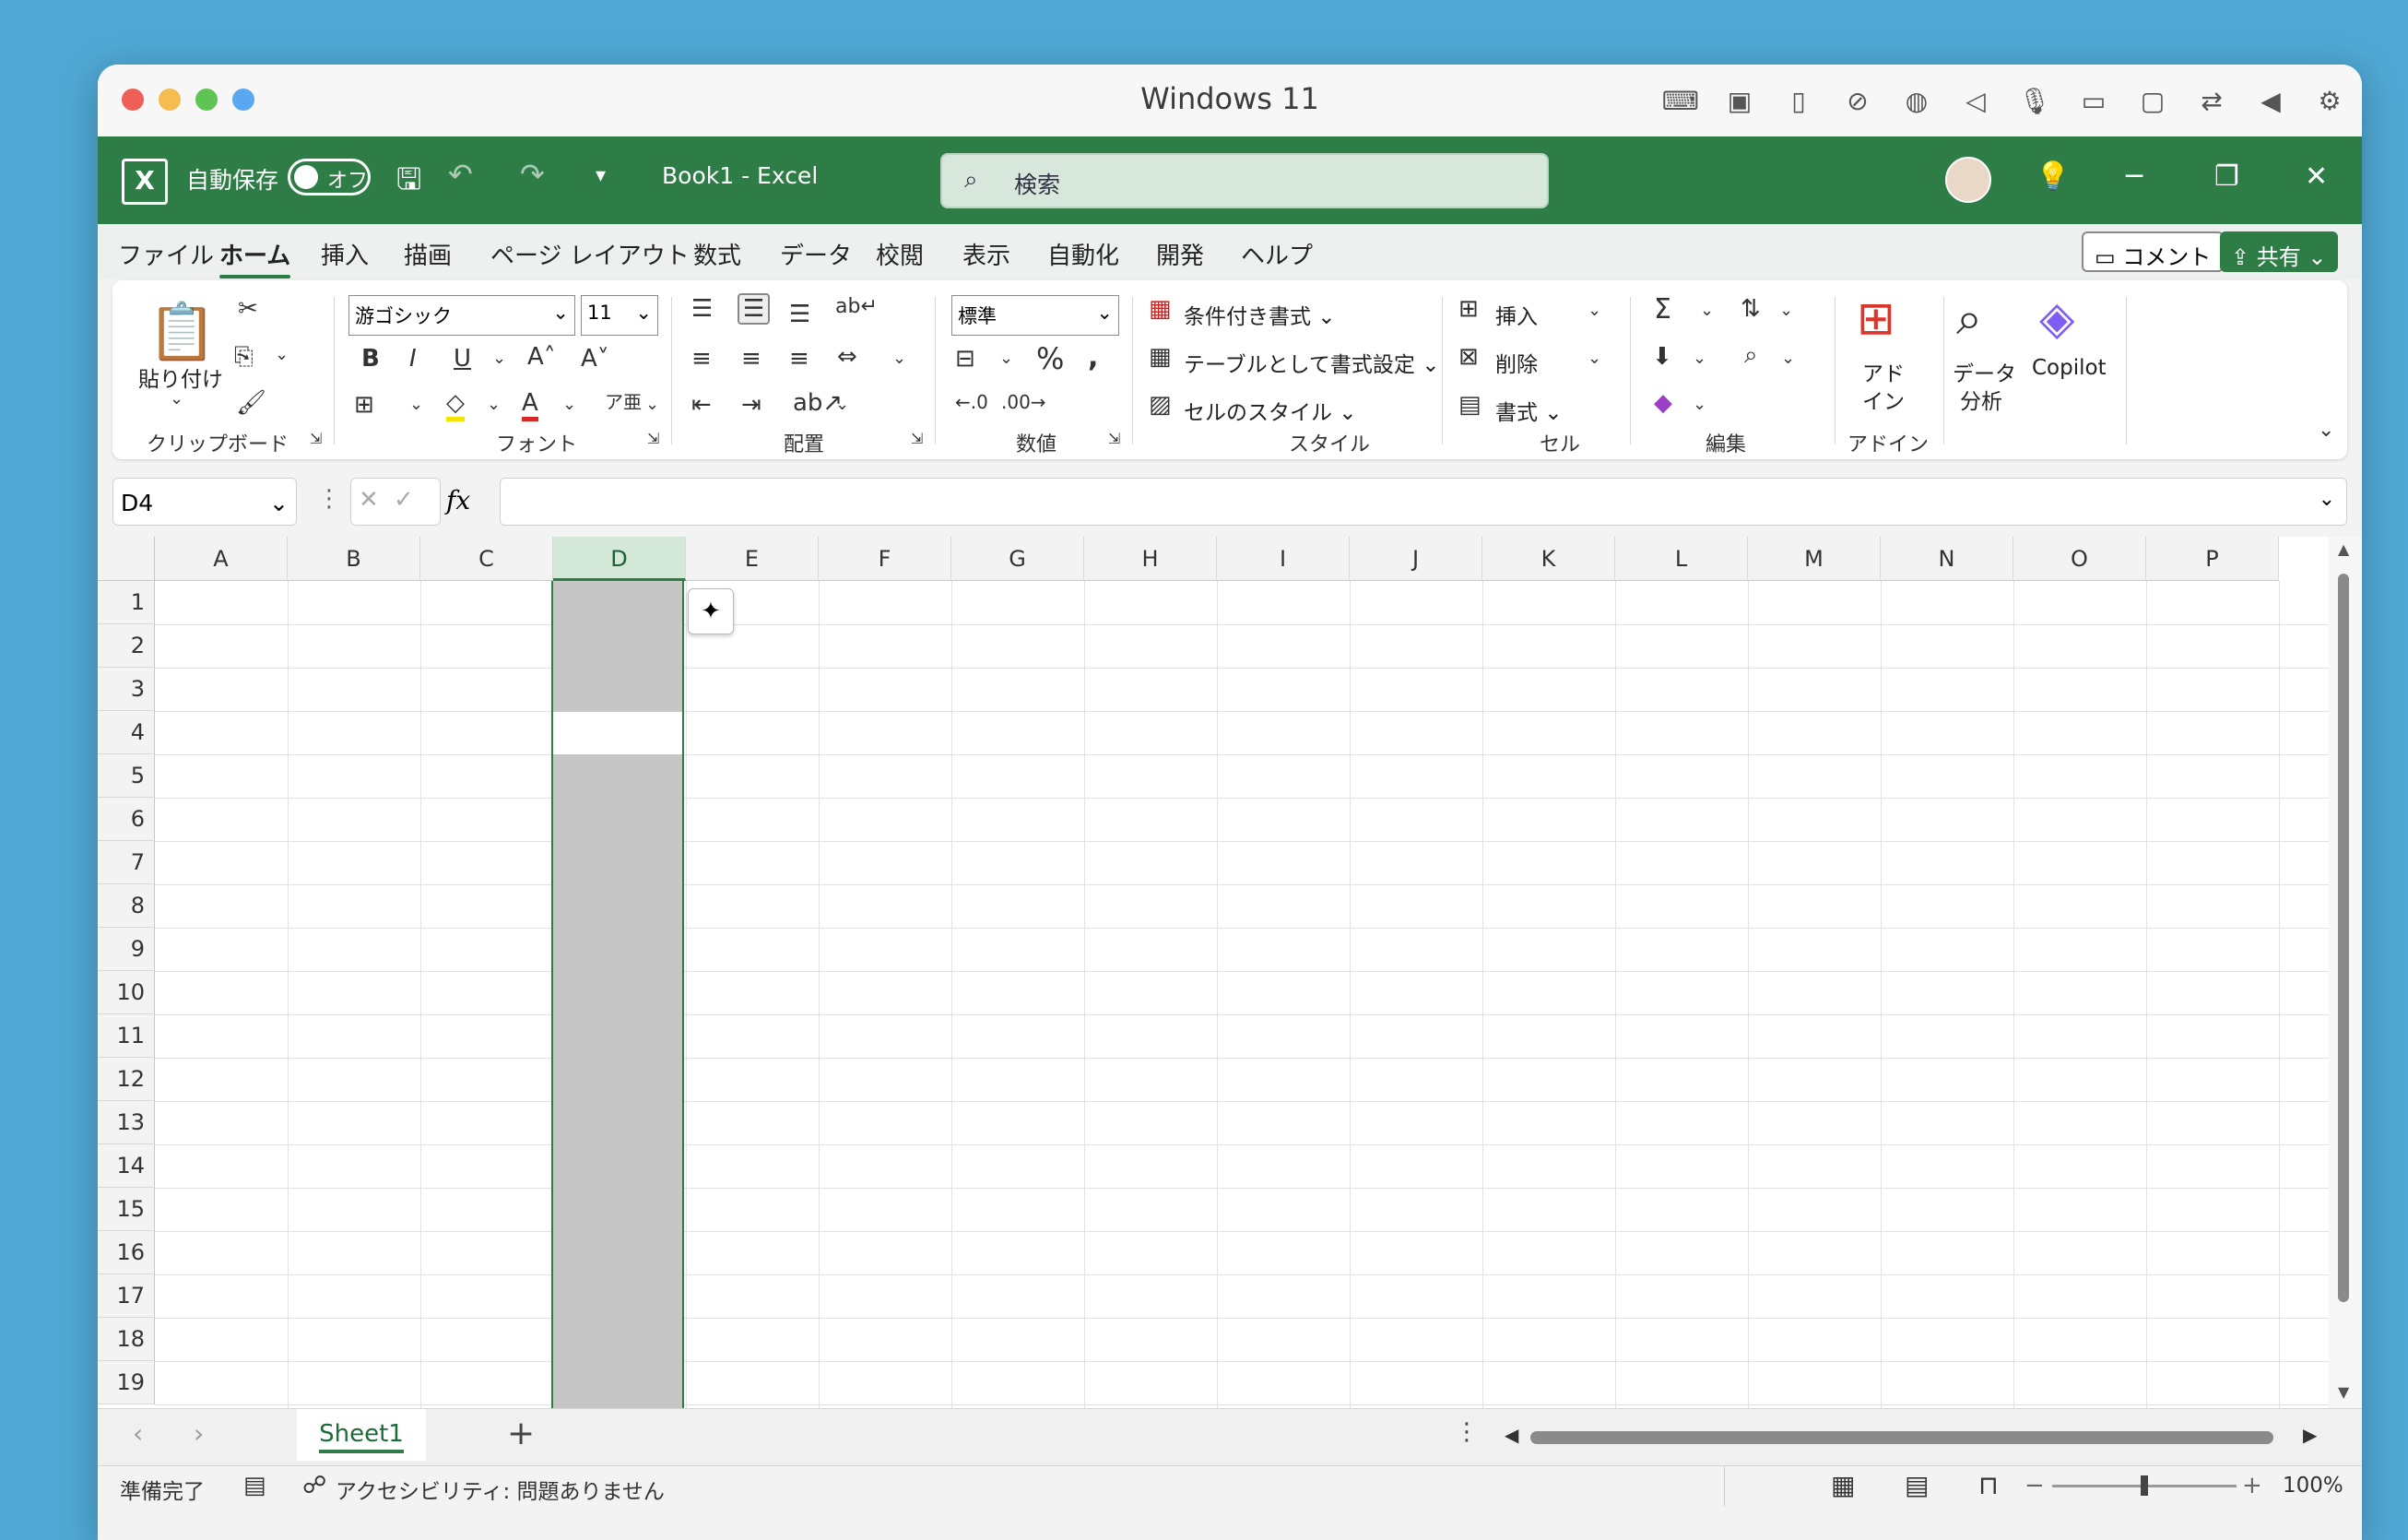 Image resolution: width=2408 pixels, height=1540 pixels. Describe the element at coordinates (751, 359) in the screenshot. I see `align-center-icon: ≡` at that location.